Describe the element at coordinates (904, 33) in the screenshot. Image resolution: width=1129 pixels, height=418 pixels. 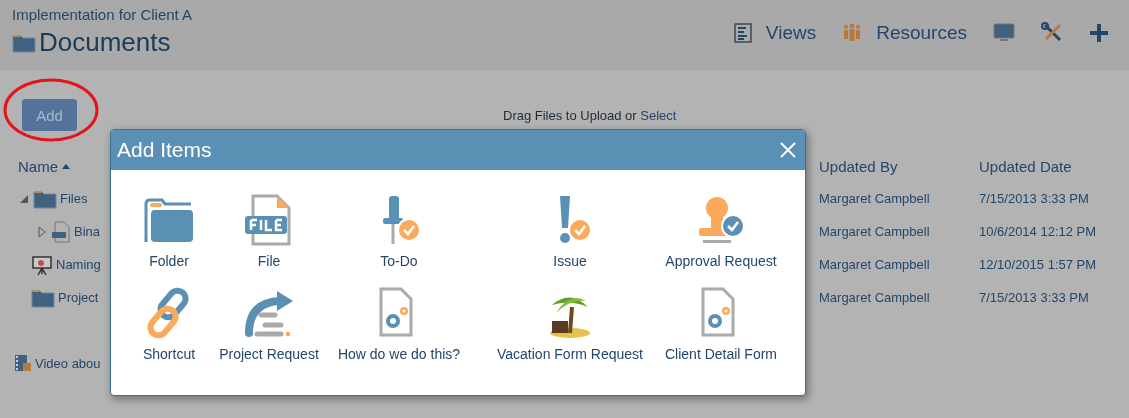
I see `nav-link: Resources` at that location.